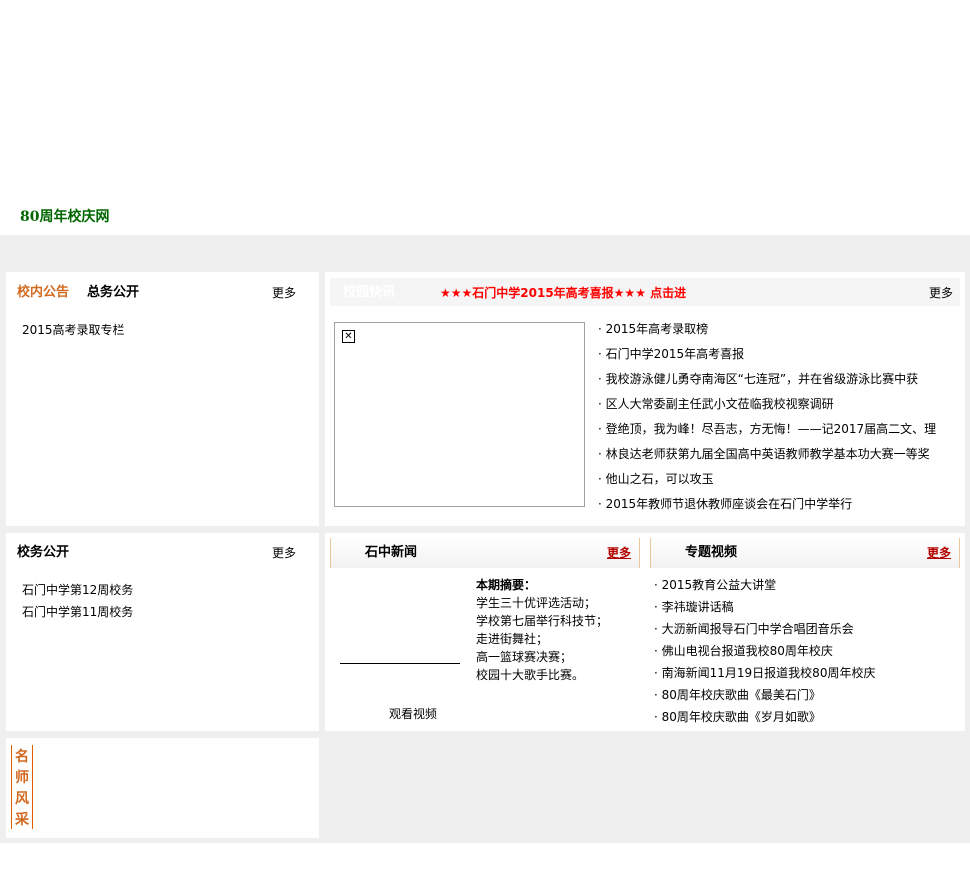 Image resolution: width=970 pixels, height=882 pixels. I want to click on famous-teachers-title: 名 师 风 采, so click(22, 787).